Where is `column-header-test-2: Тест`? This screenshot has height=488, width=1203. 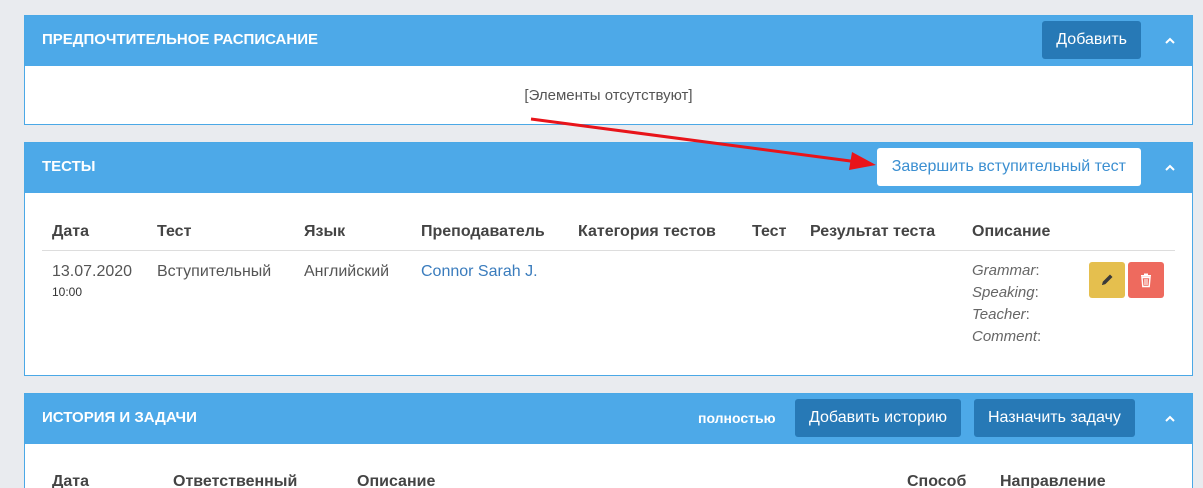 column-header-test-2: Тест is located at coordinates (769, 232).